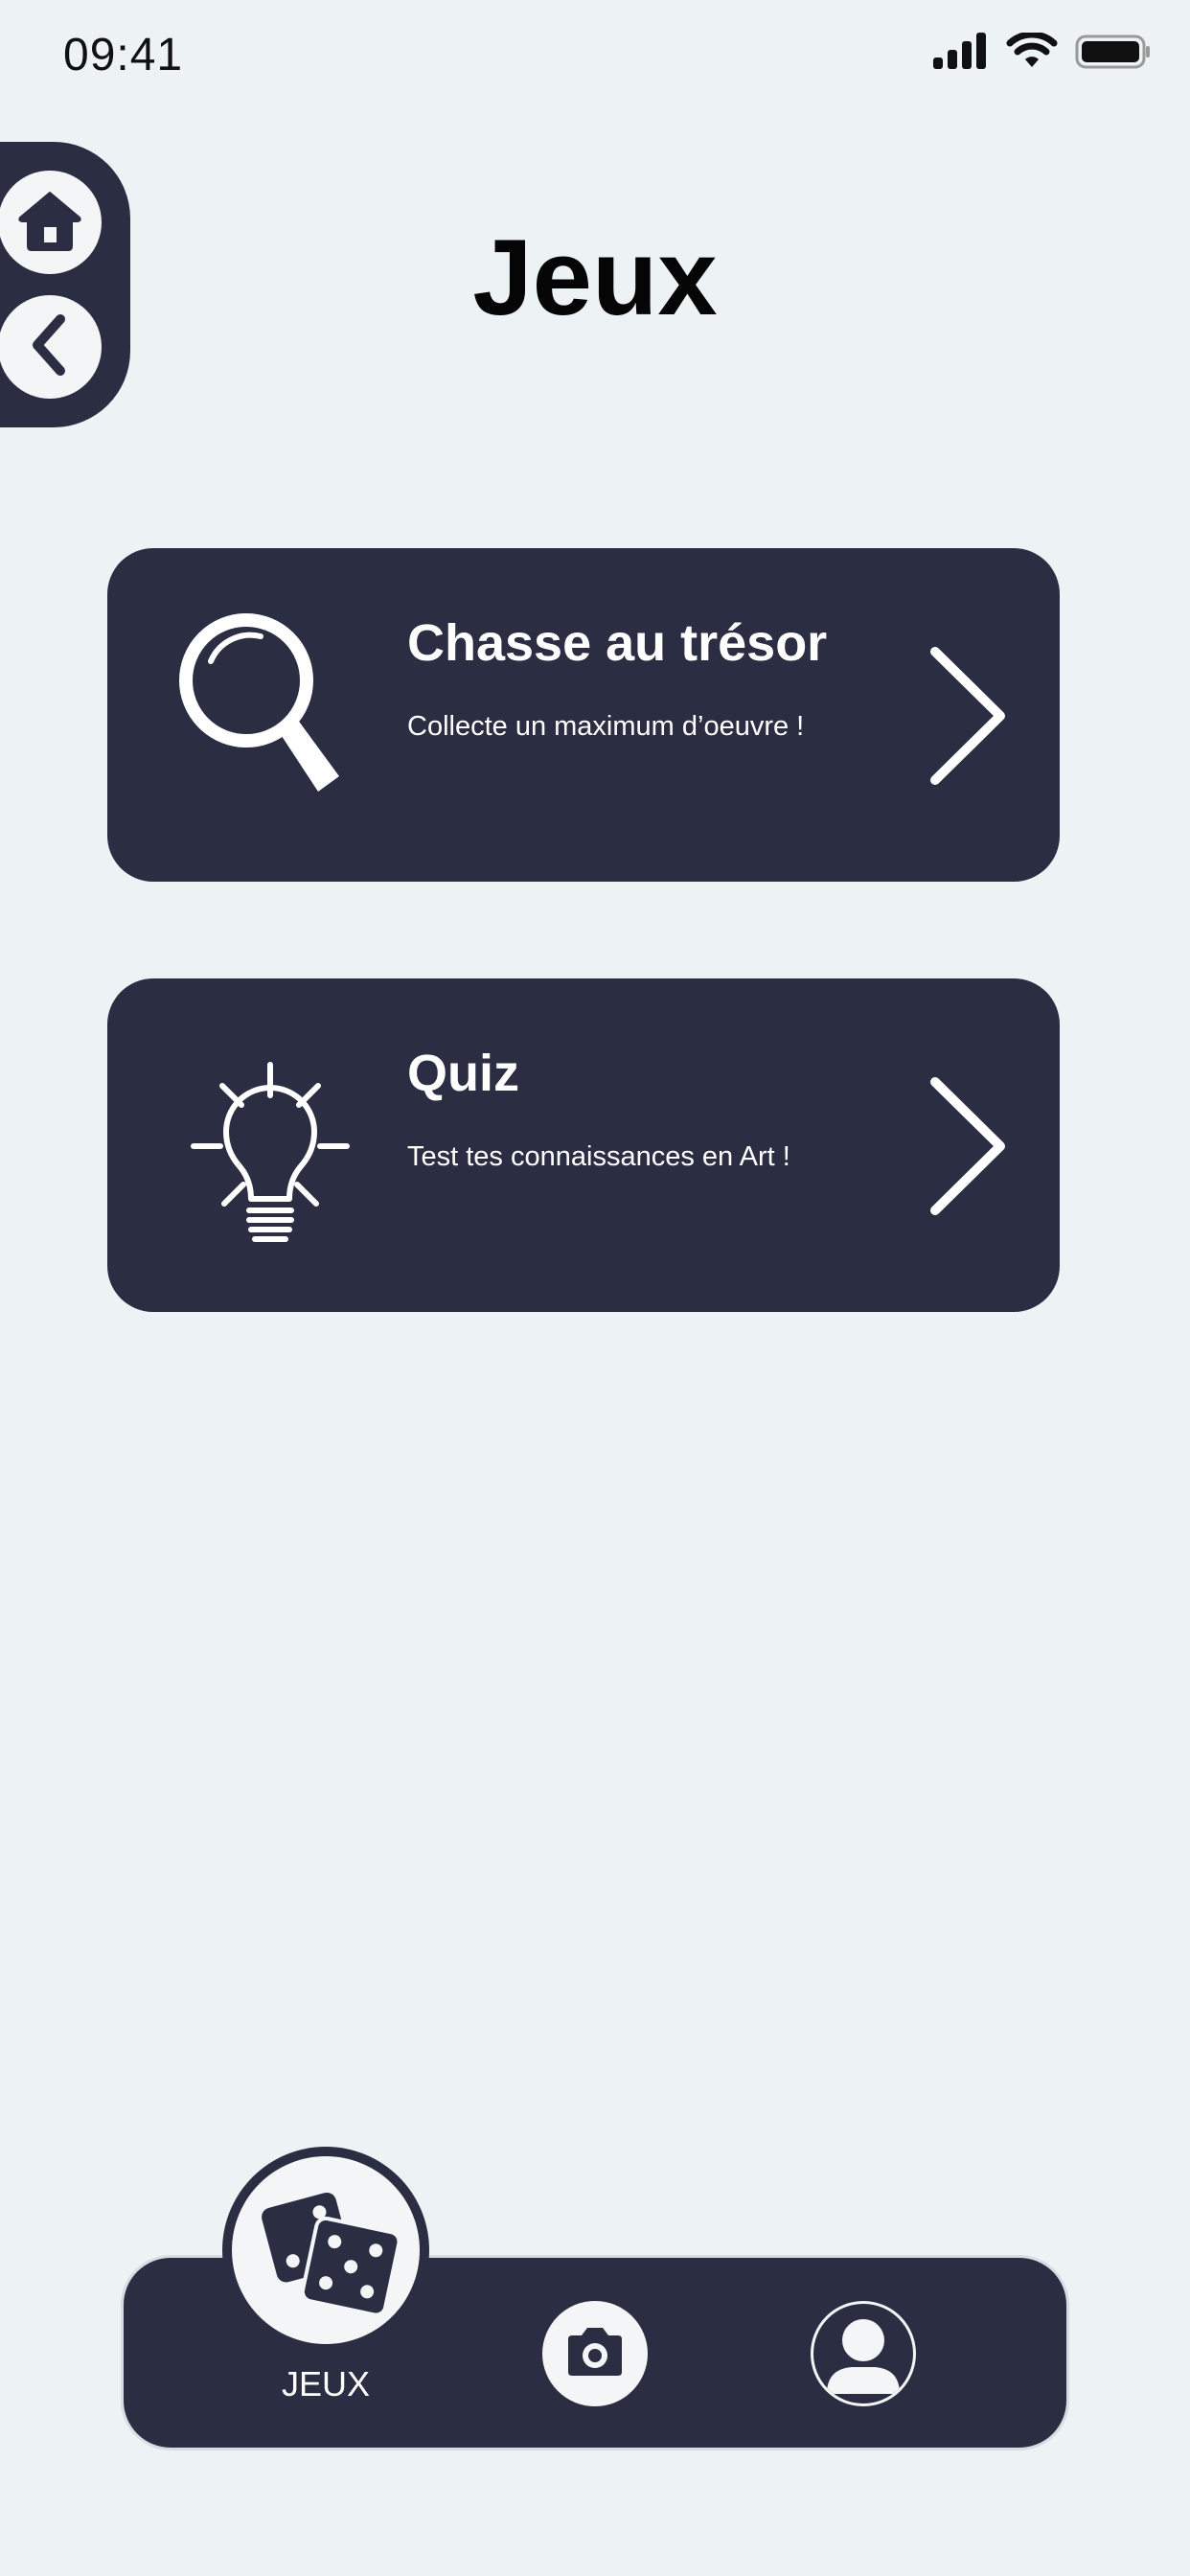 The image size is (1190, 2576). I want to click on card-subtitle: Collecte un maximum d’oeuvre !, so click(606, 726).